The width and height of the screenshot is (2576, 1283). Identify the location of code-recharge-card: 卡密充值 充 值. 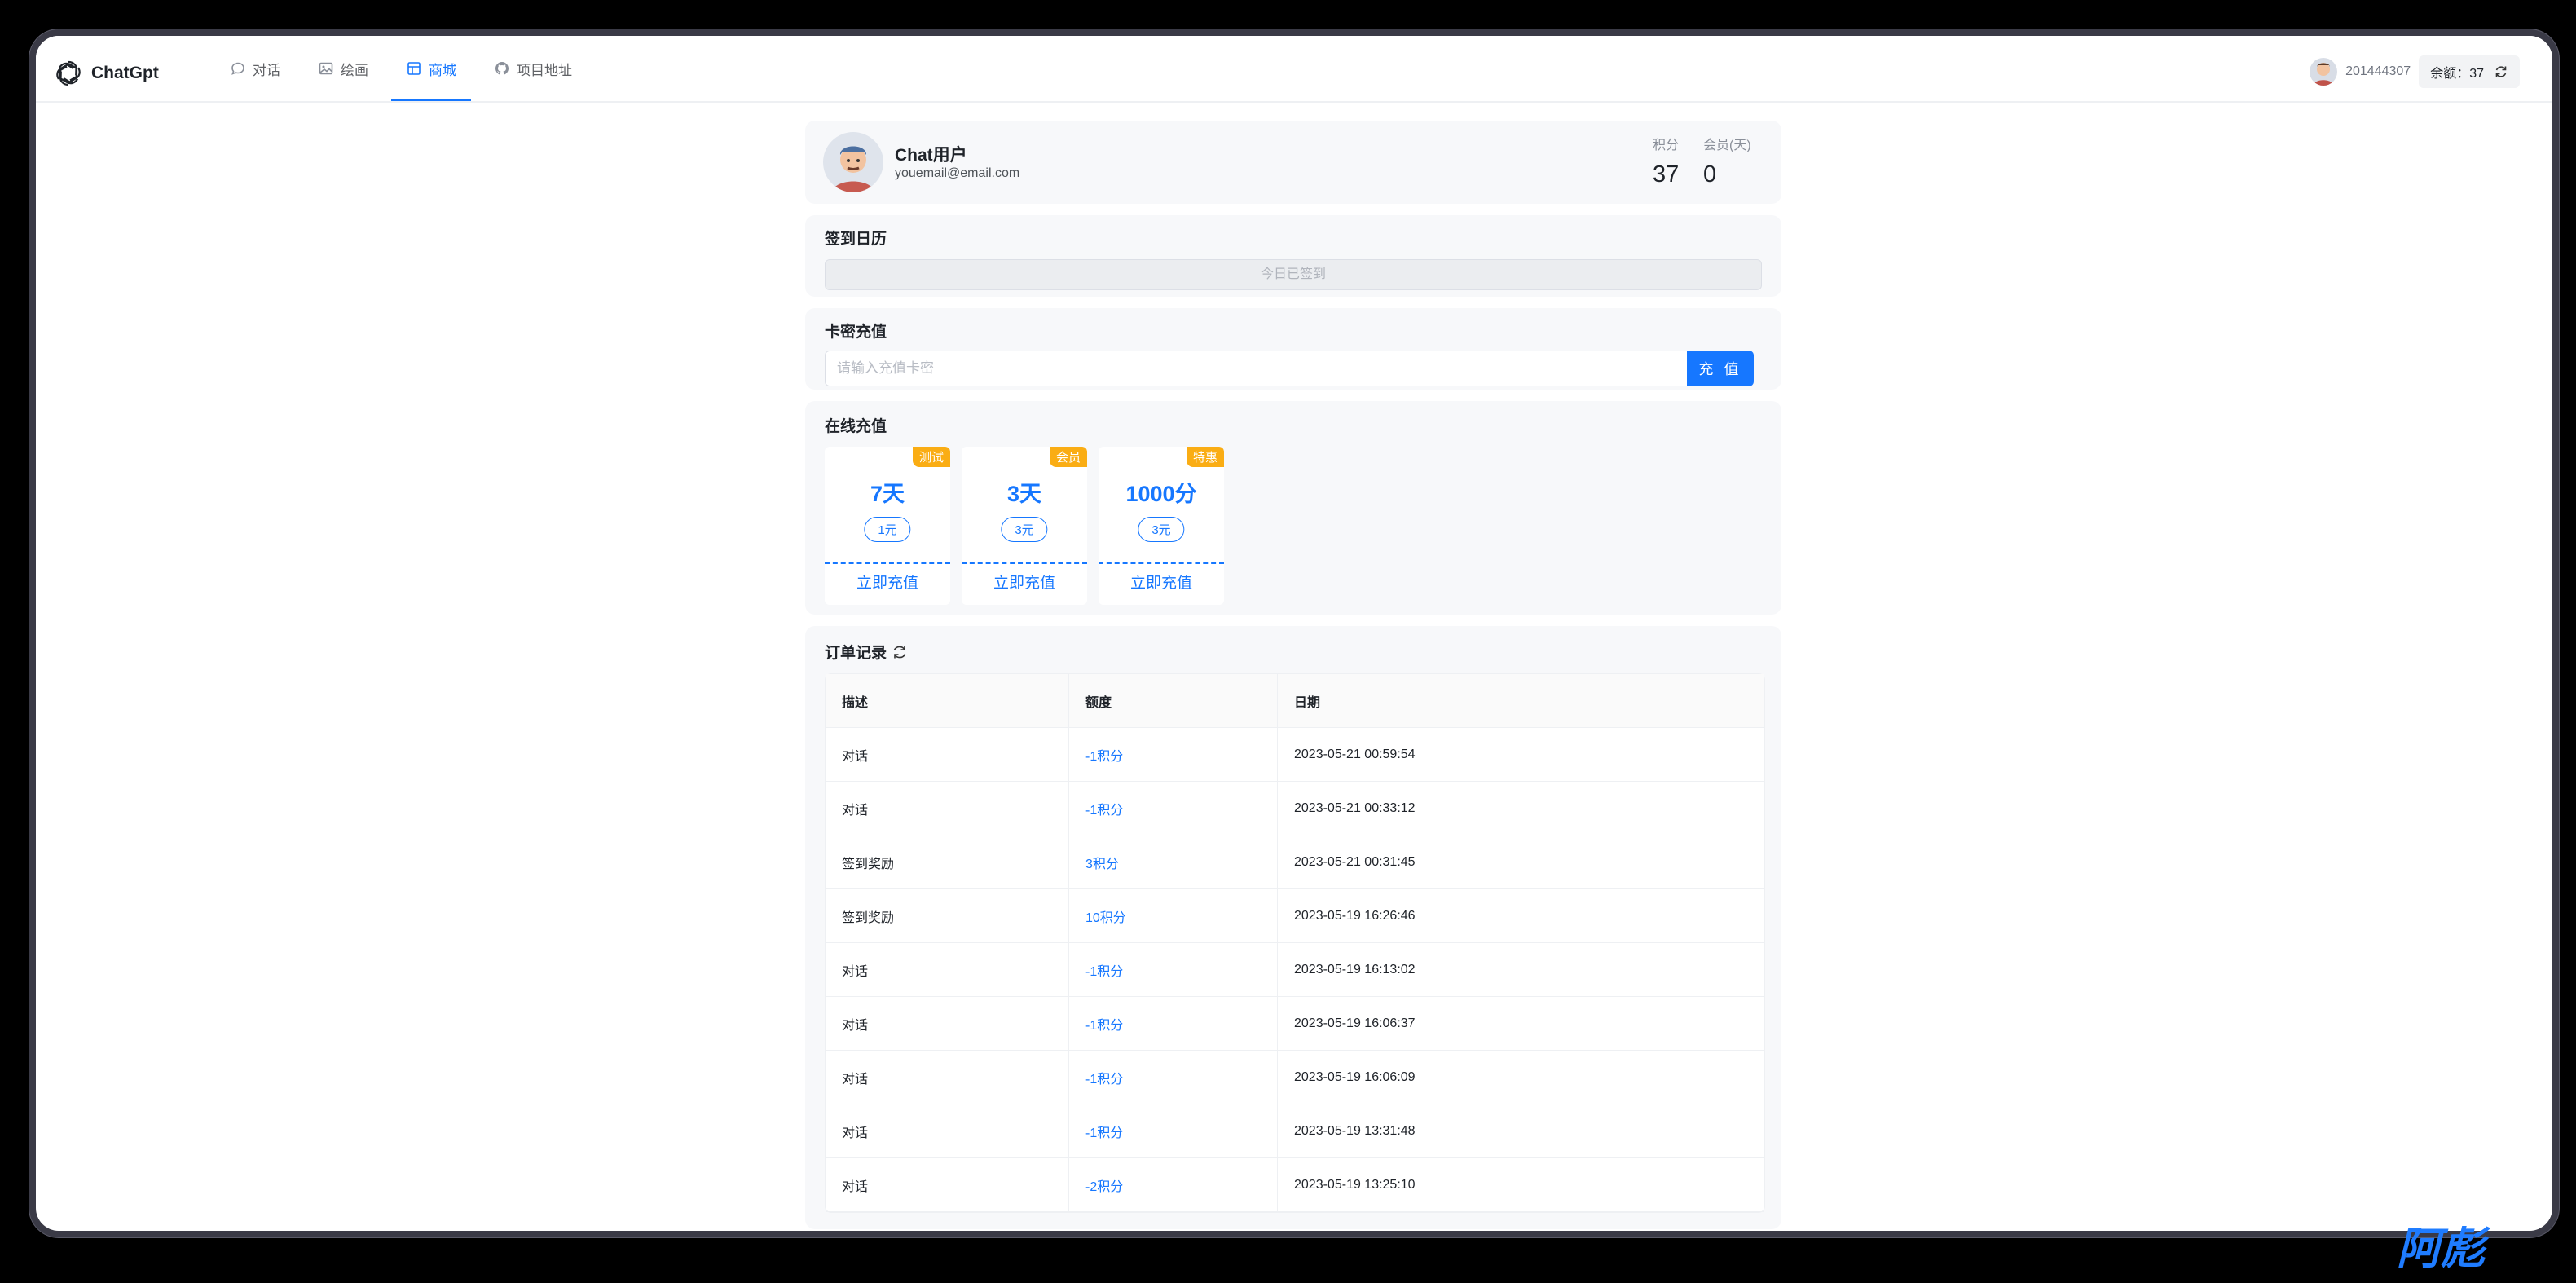
(1293, 349).